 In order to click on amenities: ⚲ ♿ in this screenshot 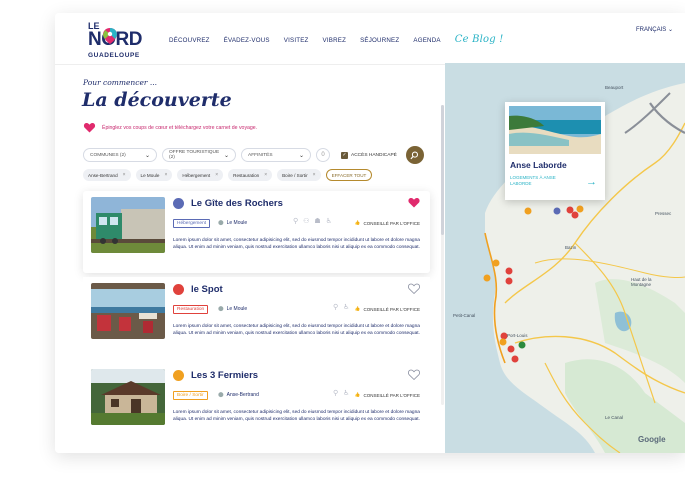, I will do `click(341, 393)`.